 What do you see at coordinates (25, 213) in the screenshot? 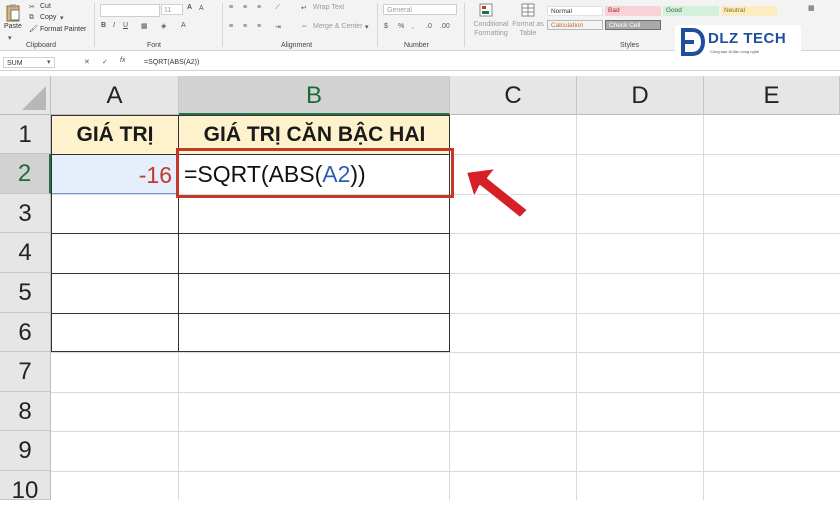
I see `row-header-3: 3` at bounding box center [25, 213].